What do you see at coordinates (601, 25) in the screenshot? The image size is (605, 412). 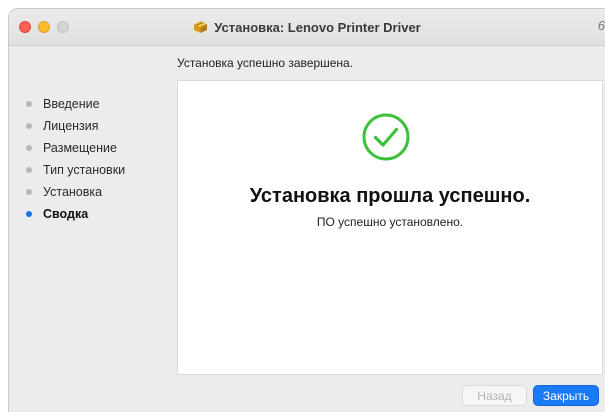 I see `clipped-edge-glyph: 6` at bounding box center [601, 25].